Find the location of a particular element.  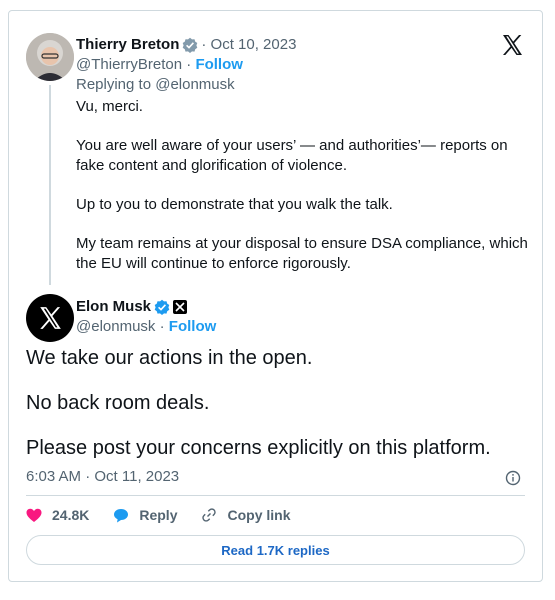

main-tweet-header: Elon Musk @elonmusk · Follow is located at coordinates (146, 317).